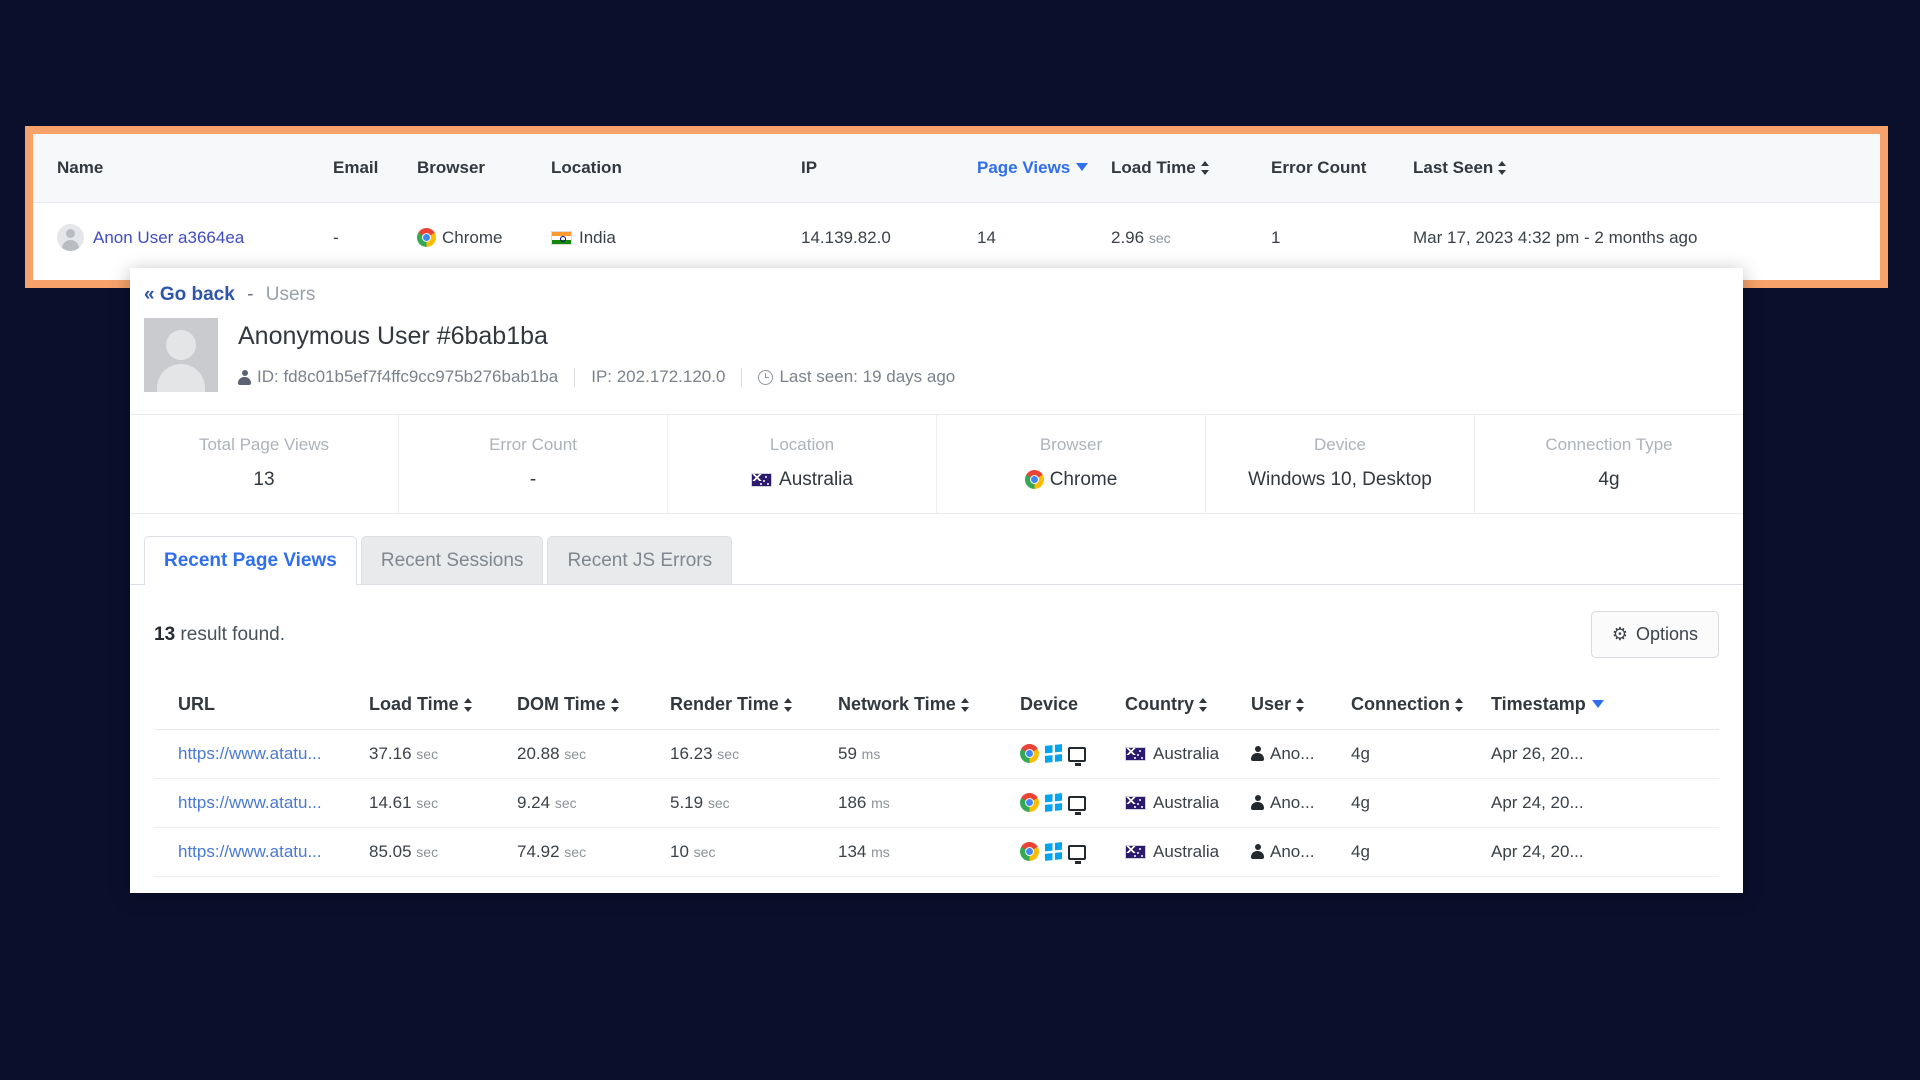 The image size is (1920, 1080). I want to click on pv-cell-connection: 4g, so click(1421, 754).